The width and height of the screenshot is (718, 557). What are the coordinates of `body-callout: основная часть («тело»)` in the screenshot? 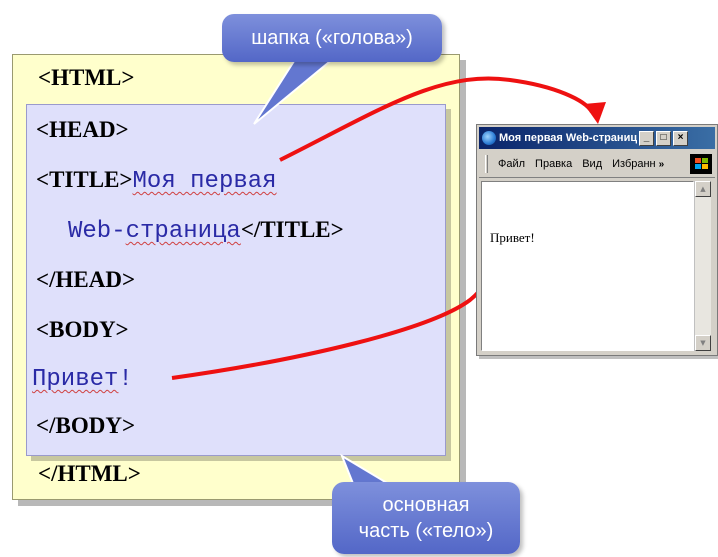 It's located at (426, 518).